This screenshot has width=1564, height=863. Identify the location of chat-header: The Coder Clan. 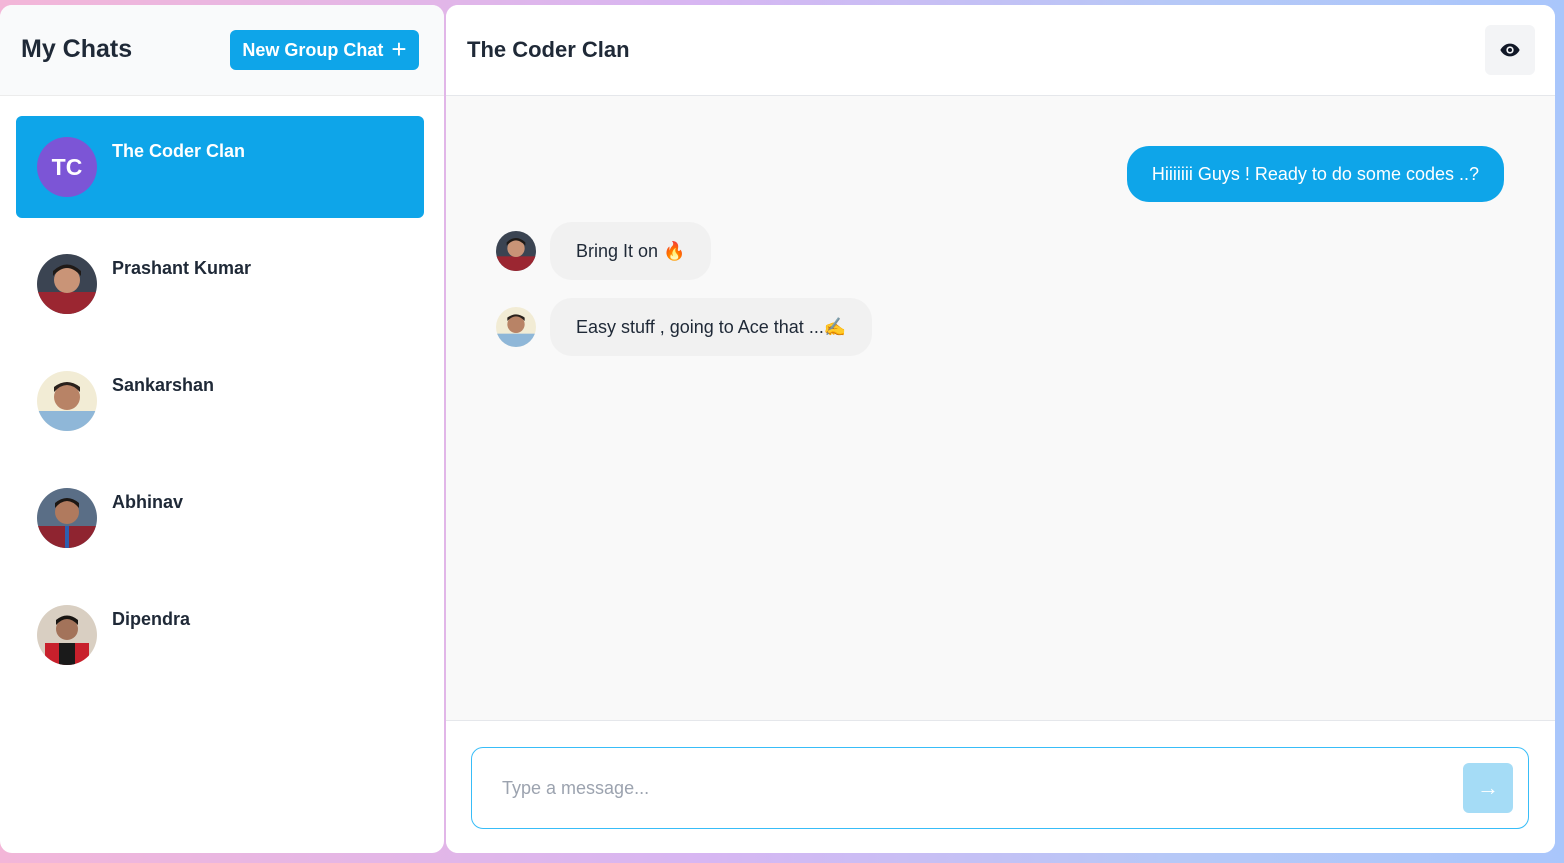
(1000, 50).